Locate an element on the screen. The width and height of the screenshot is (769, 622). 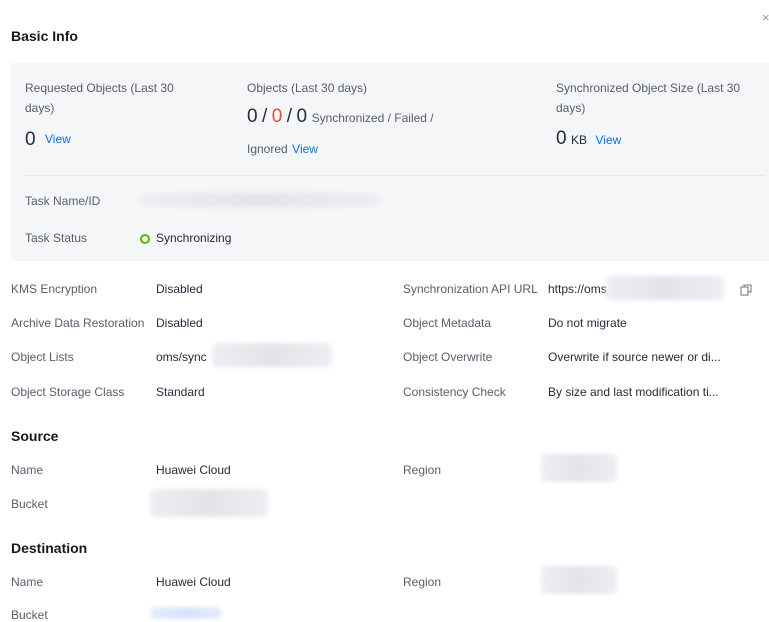
source-name-label: Name is located at coordinates (27, 470).